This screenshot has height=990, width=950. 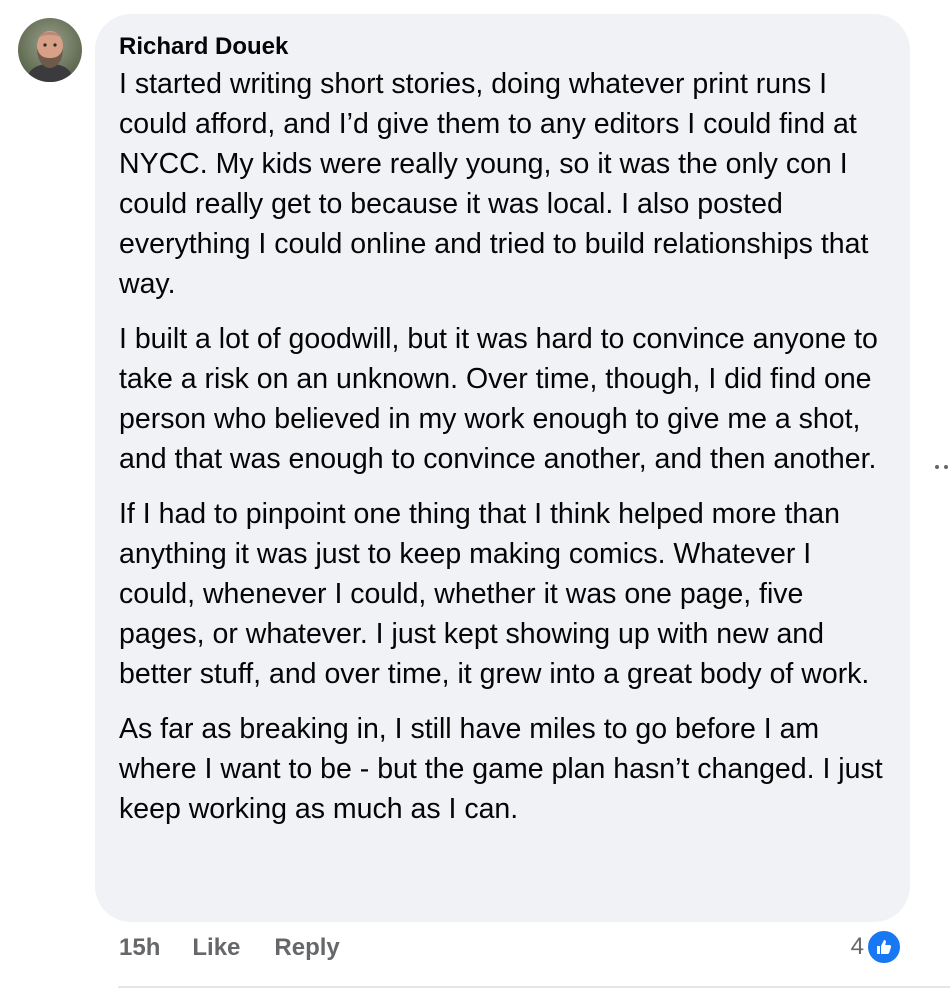 I want to click on comment-author: Richard Douek, so click(x=502, y=48).